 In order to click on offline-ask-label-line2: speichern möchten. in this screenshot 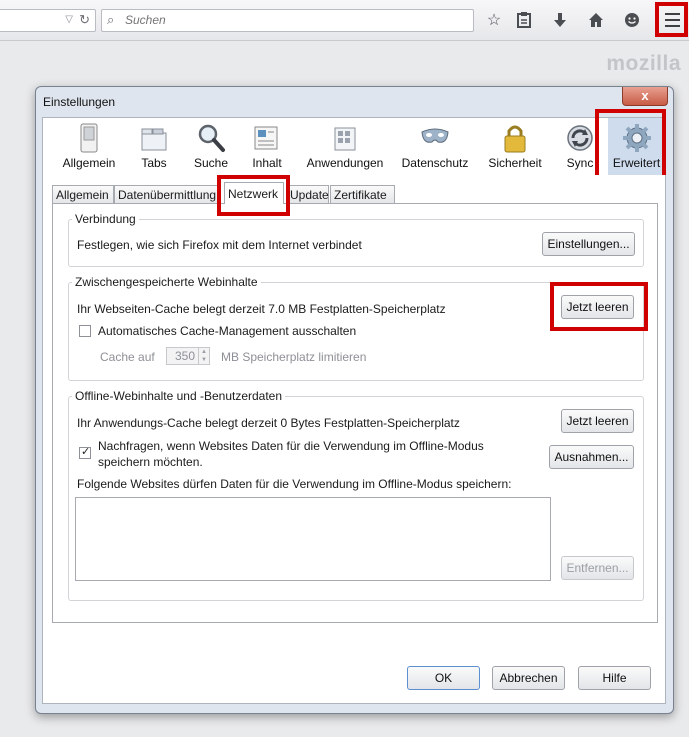, I will do `click(150, 462)`.